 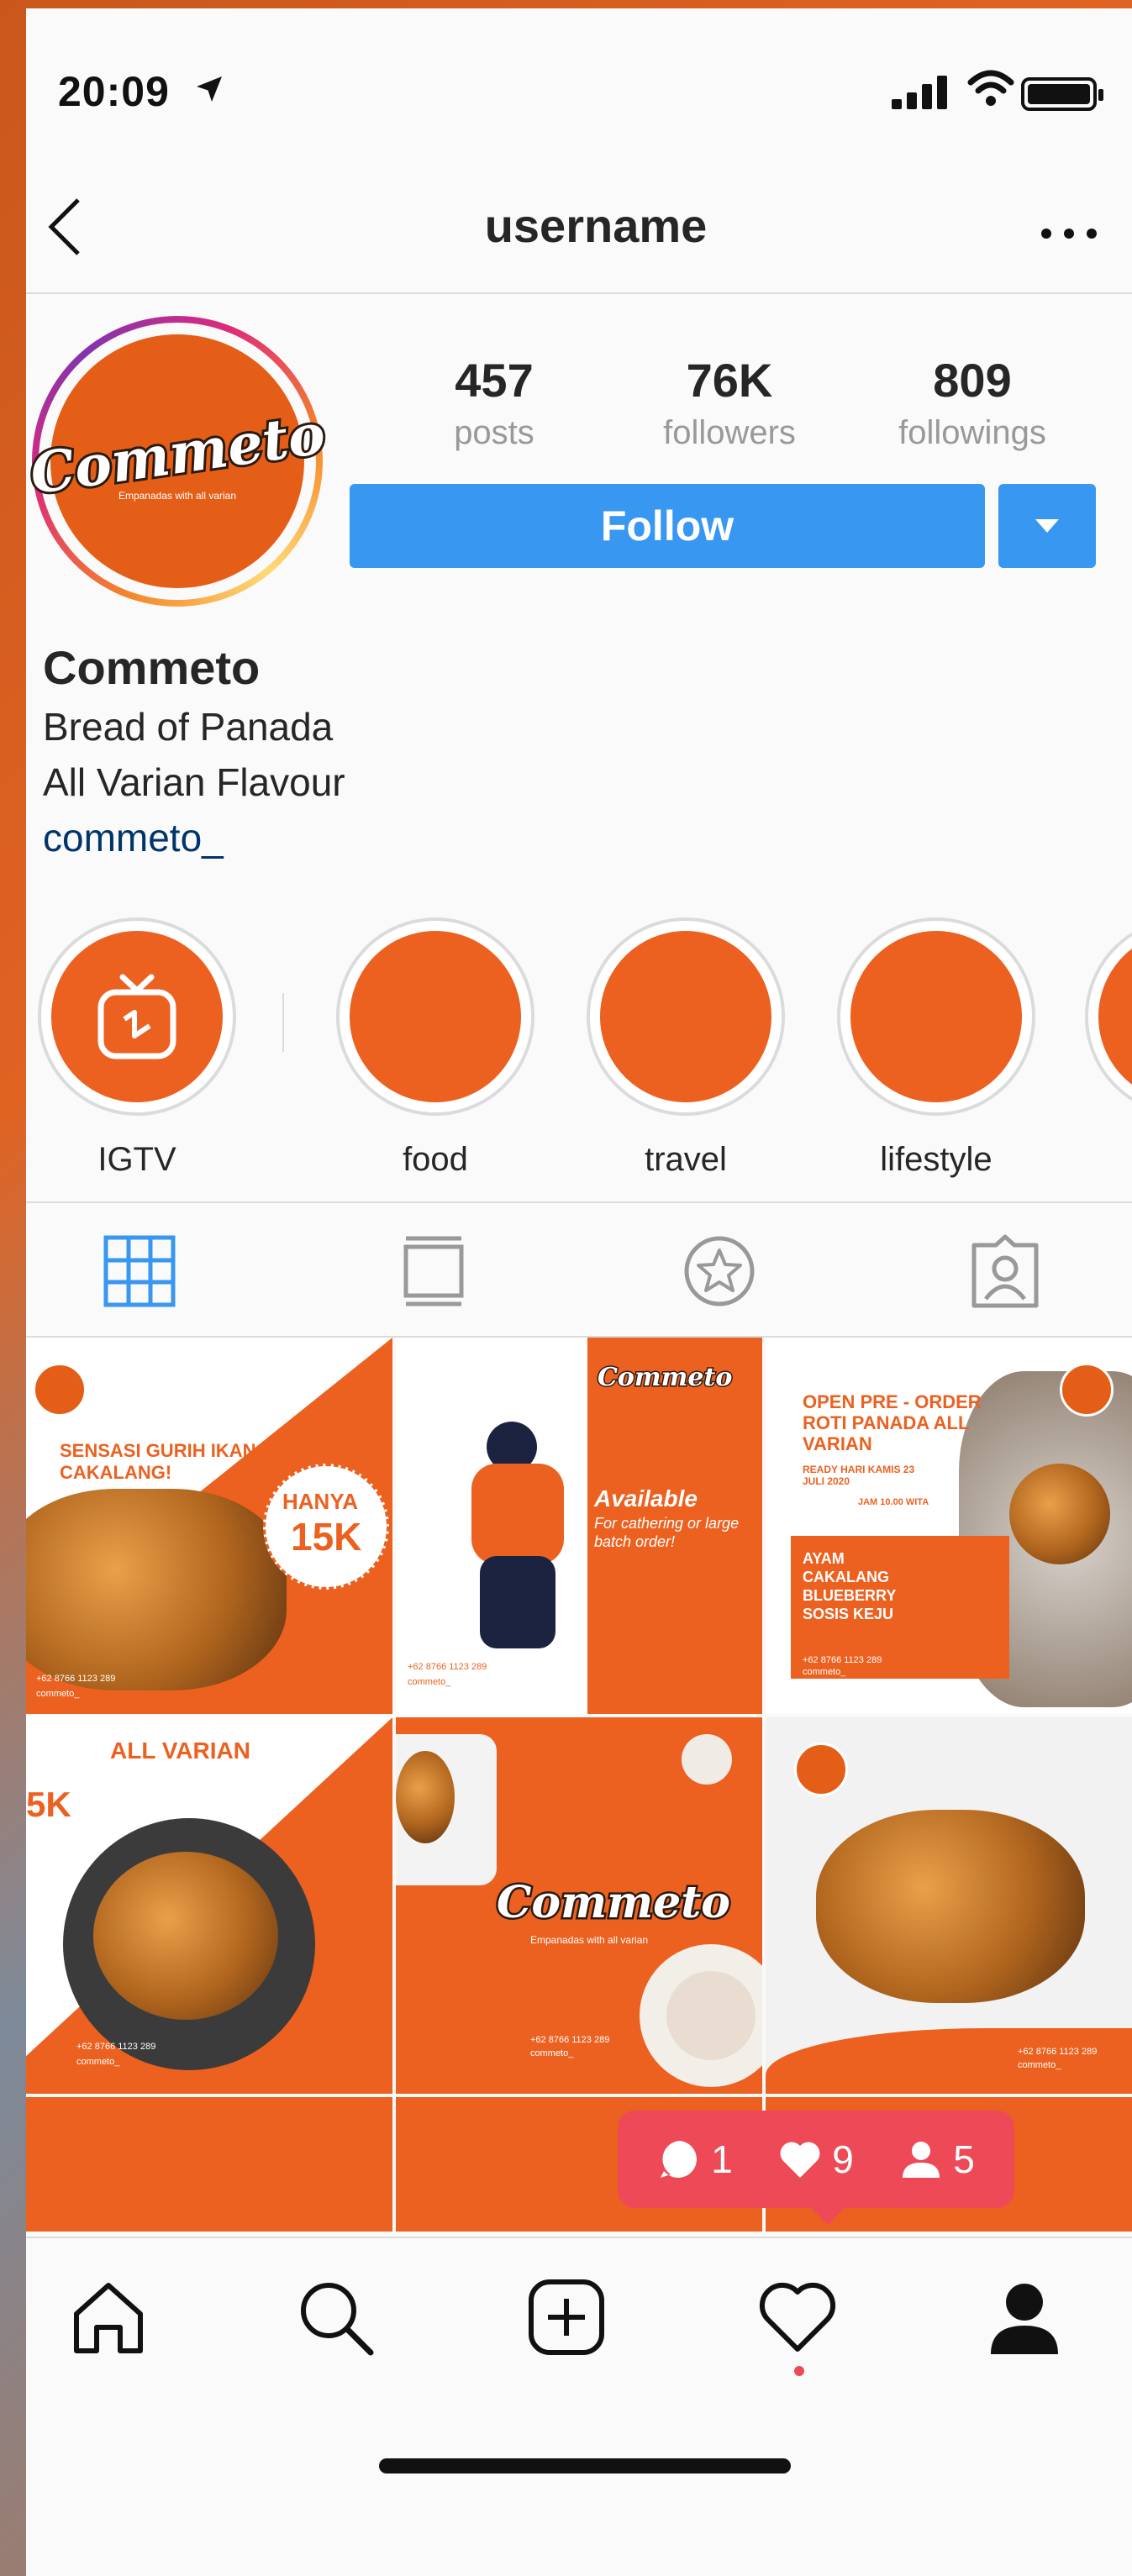 I want to click on highlight-food: food, so click(x=435, y=1048).